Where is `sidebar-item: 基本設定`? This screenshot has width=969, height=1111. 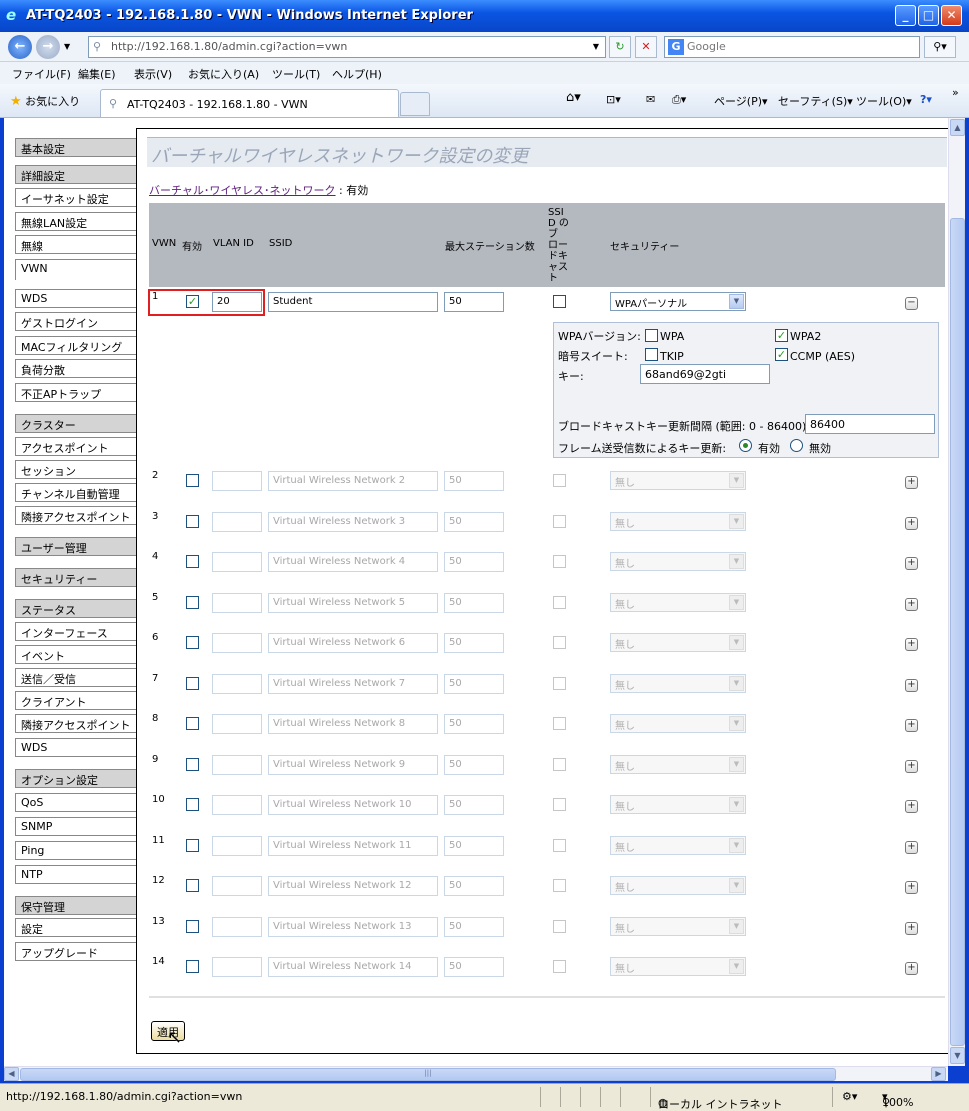 sidebar-item: 基本設定 is located at coordinates (76, 147).